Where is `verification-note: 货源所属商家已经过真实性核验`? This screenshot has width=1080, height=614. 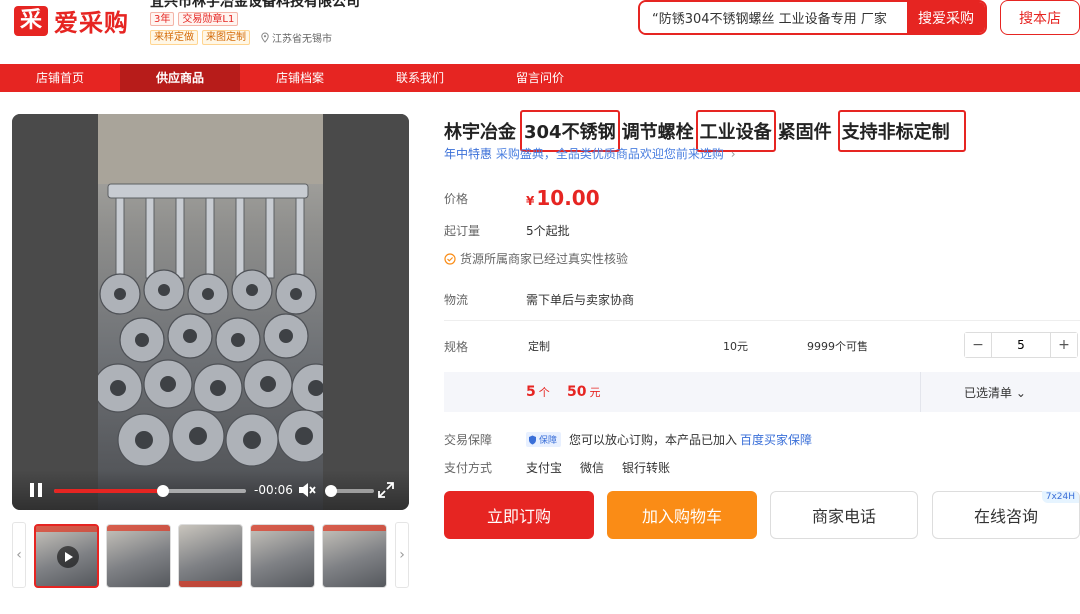 verification-note: 货源所属商家已经过真实性核验 is located at coordinates (536, 258).